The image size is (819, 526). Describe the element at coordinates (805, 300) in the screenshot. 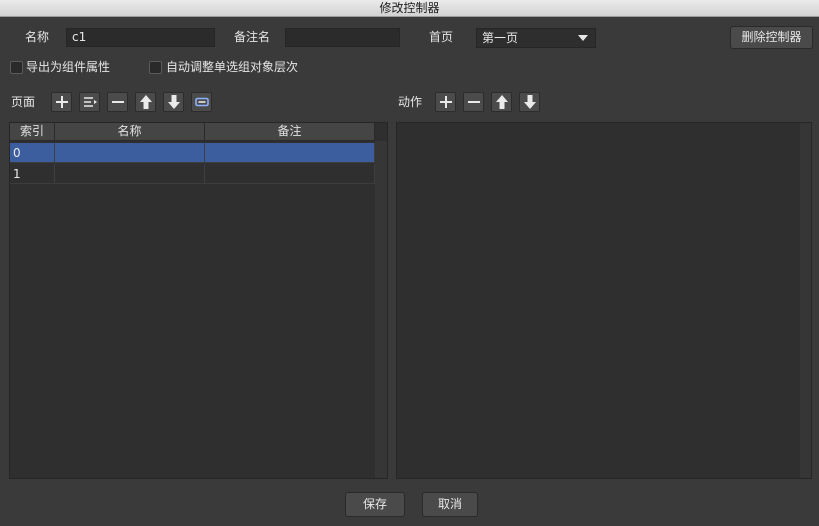

I see `actions-list-scrollbar` at that location.